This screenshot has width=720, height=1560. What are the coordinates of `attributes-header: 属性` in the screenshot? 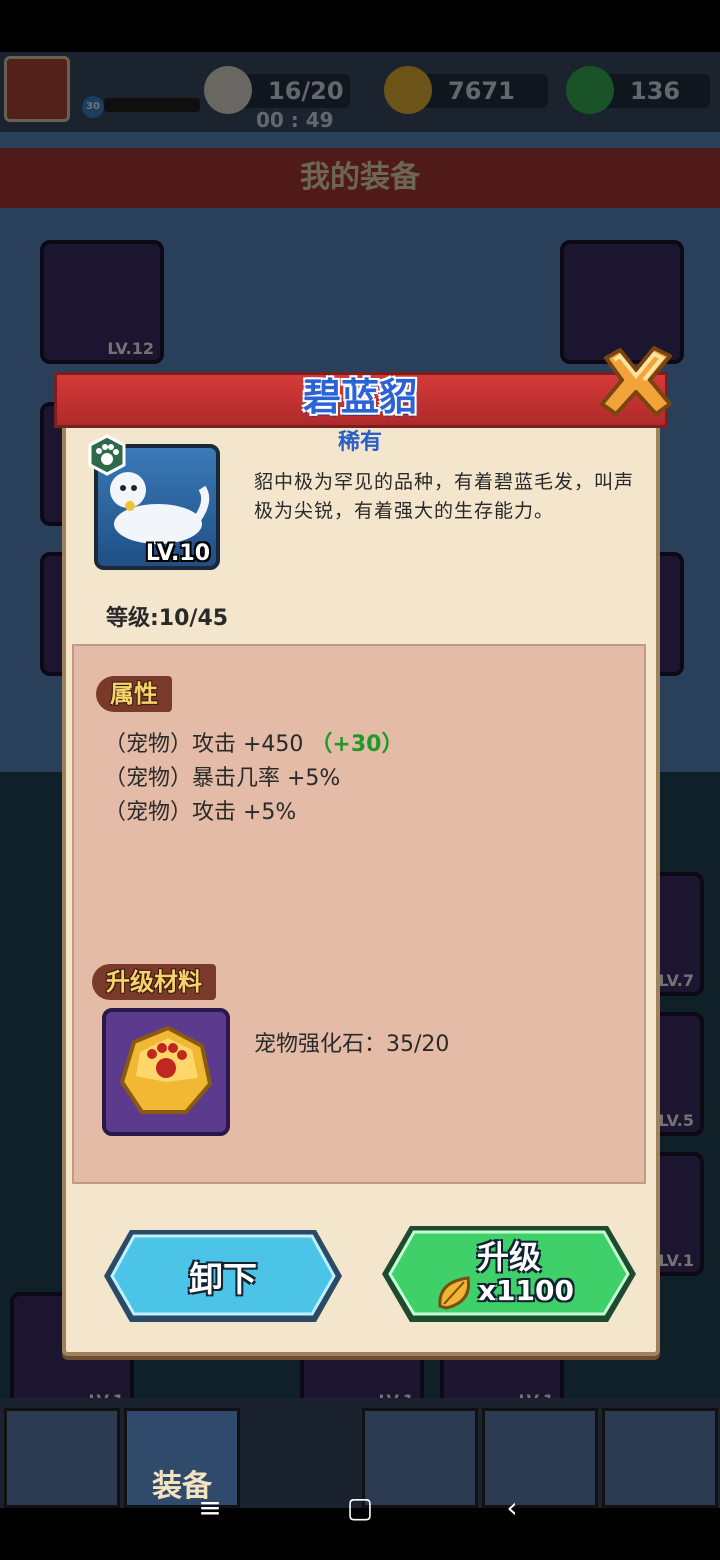 It's located at (134, 694).